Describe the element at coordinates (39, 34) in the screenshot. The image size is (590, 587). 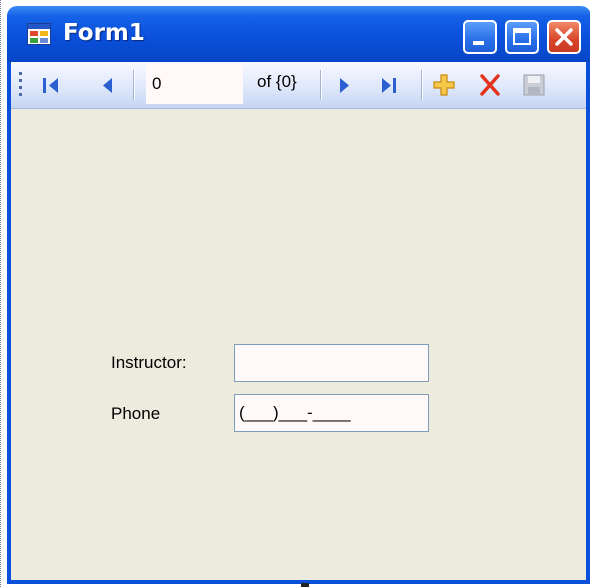
I see `form-app-icon` at that location.